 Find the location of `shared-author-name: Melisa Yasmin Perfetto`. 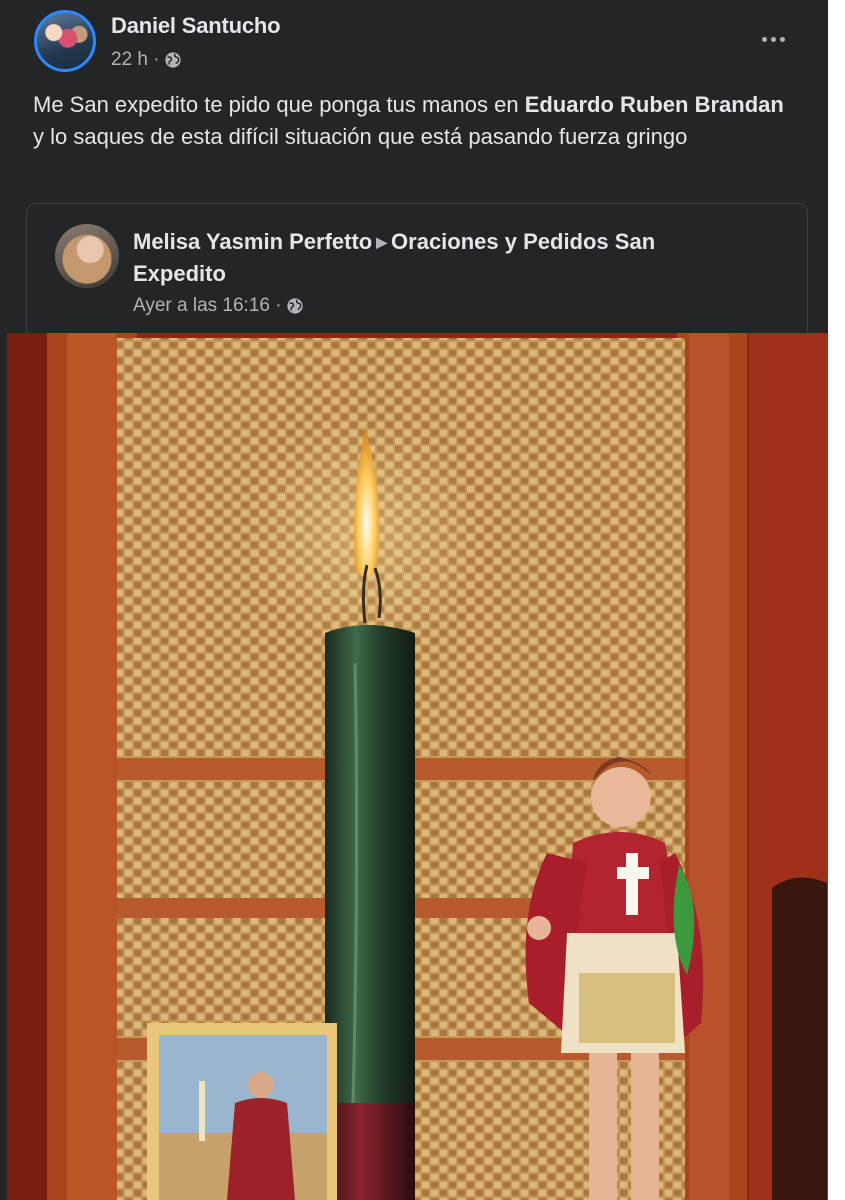

shared-author-name: Melisa Yasmin Perfetto is located at coordinates (252, 241).